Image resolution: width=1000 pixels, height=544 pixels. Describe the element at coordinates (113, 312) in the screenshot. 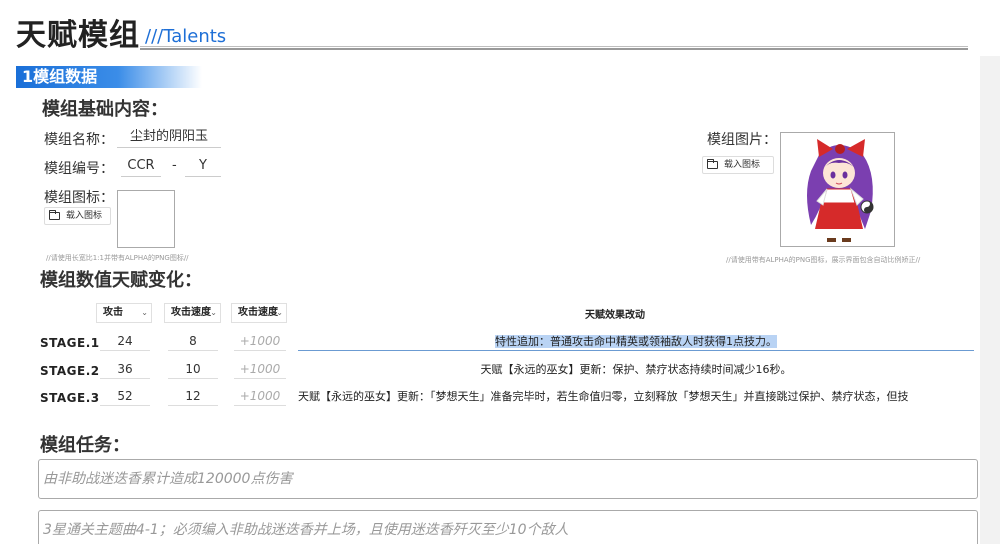

I see `stat-dropdown-1-label: 攻击` at that location.